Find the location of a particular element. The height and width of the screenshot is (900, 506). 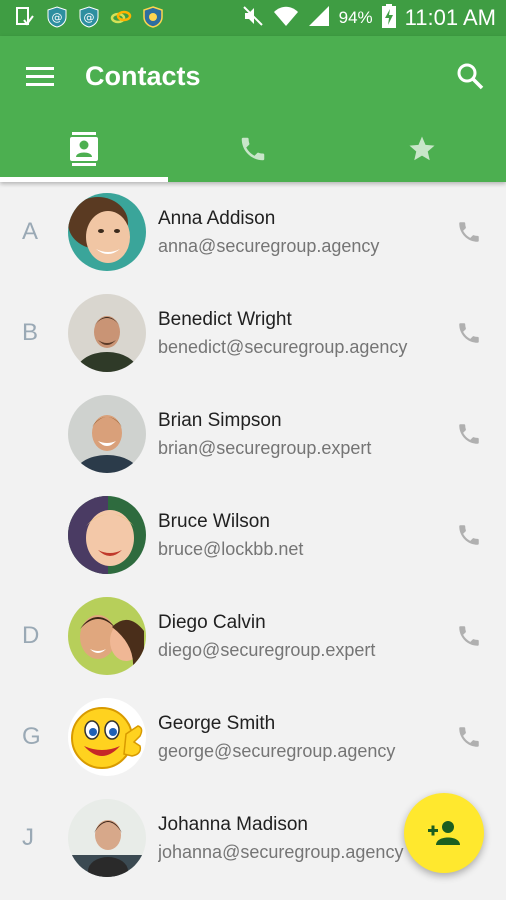

contact-row: A Anna Addison anna@securegroup.agency is located at coordinates (253, 232).